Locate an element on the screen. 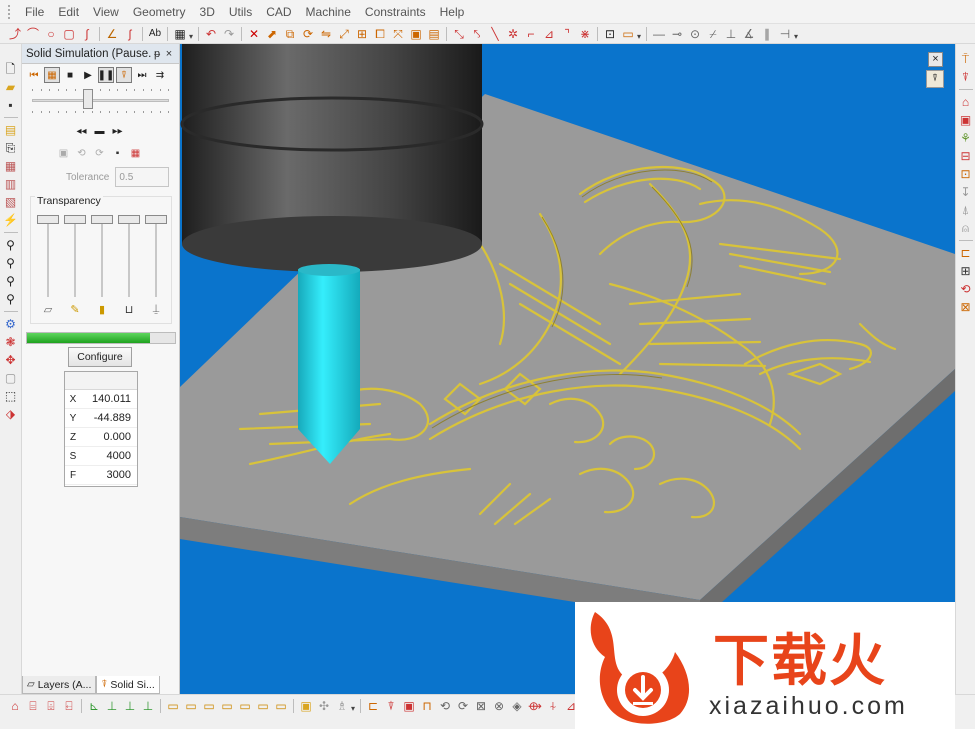  bounding-box-icon: ⊡ is located at coordinates (610, 34).